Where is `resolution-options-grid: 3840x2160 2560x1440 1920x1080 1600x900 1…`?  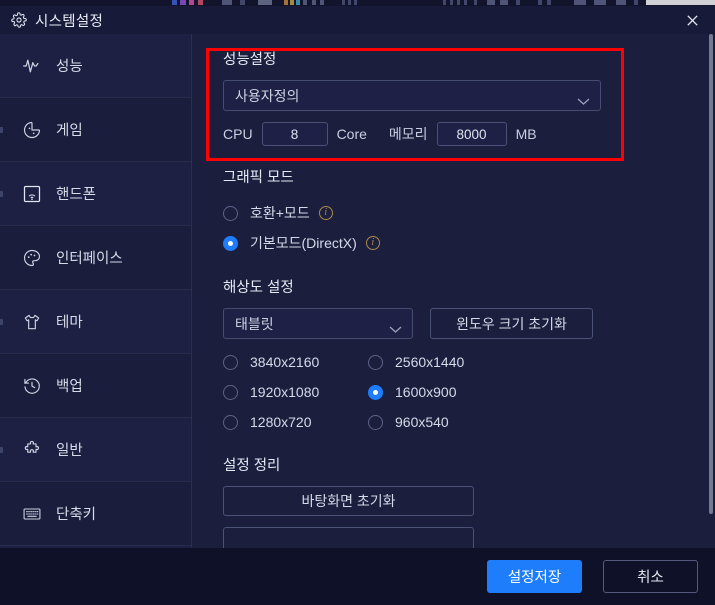 resolution-options-grid: 3840x2160 2560x1440 1920x1080 1600x900 1… is located at coordinates (458, 392).